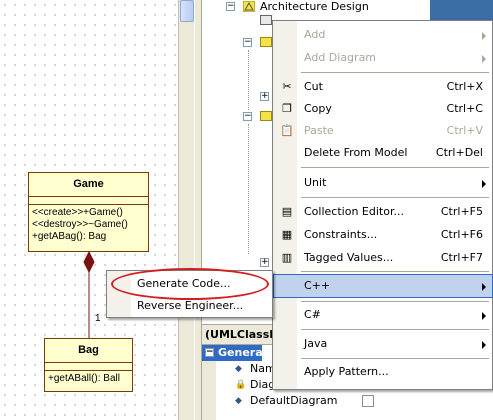  What do you see at coordinates (318, 108) in the screenshot?
I see `menu-item-label: Copy` at bounding box center [318, 108].